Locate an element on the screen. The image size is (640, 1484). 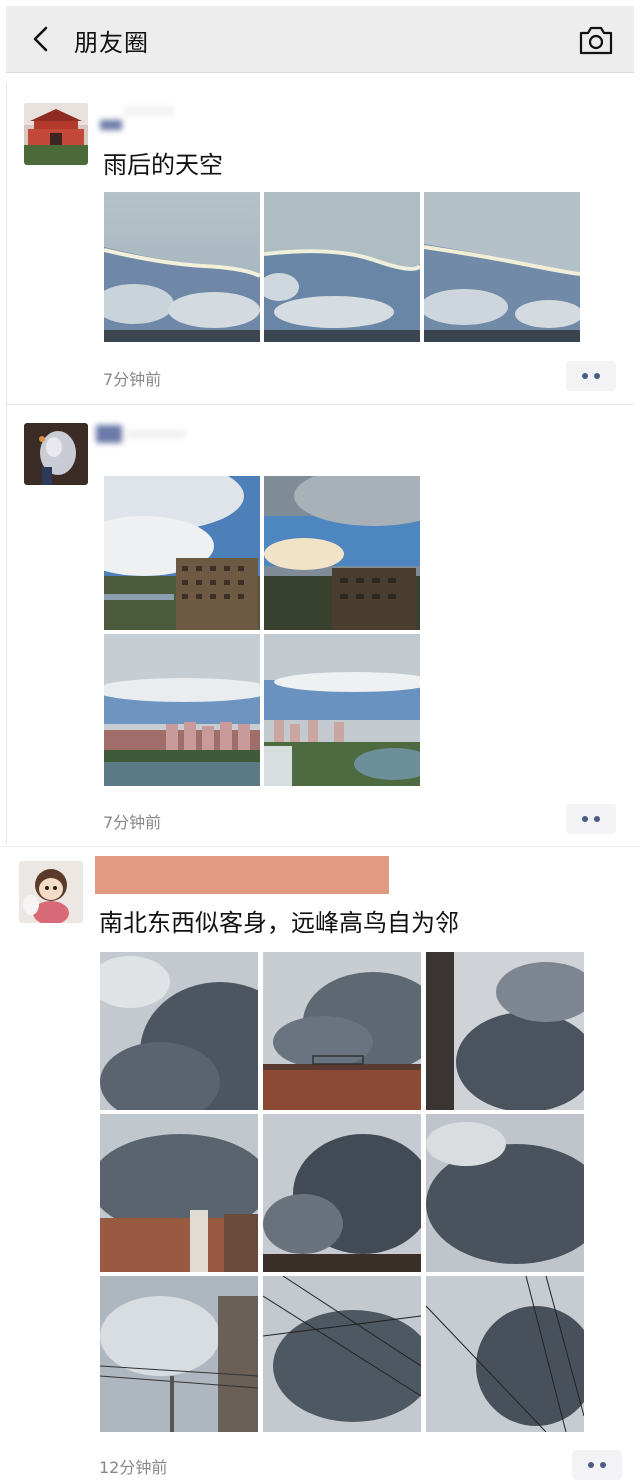
post-caption: 南北东西似客身，远峰高鸟自为邻 is located at coordinates (279, 923).